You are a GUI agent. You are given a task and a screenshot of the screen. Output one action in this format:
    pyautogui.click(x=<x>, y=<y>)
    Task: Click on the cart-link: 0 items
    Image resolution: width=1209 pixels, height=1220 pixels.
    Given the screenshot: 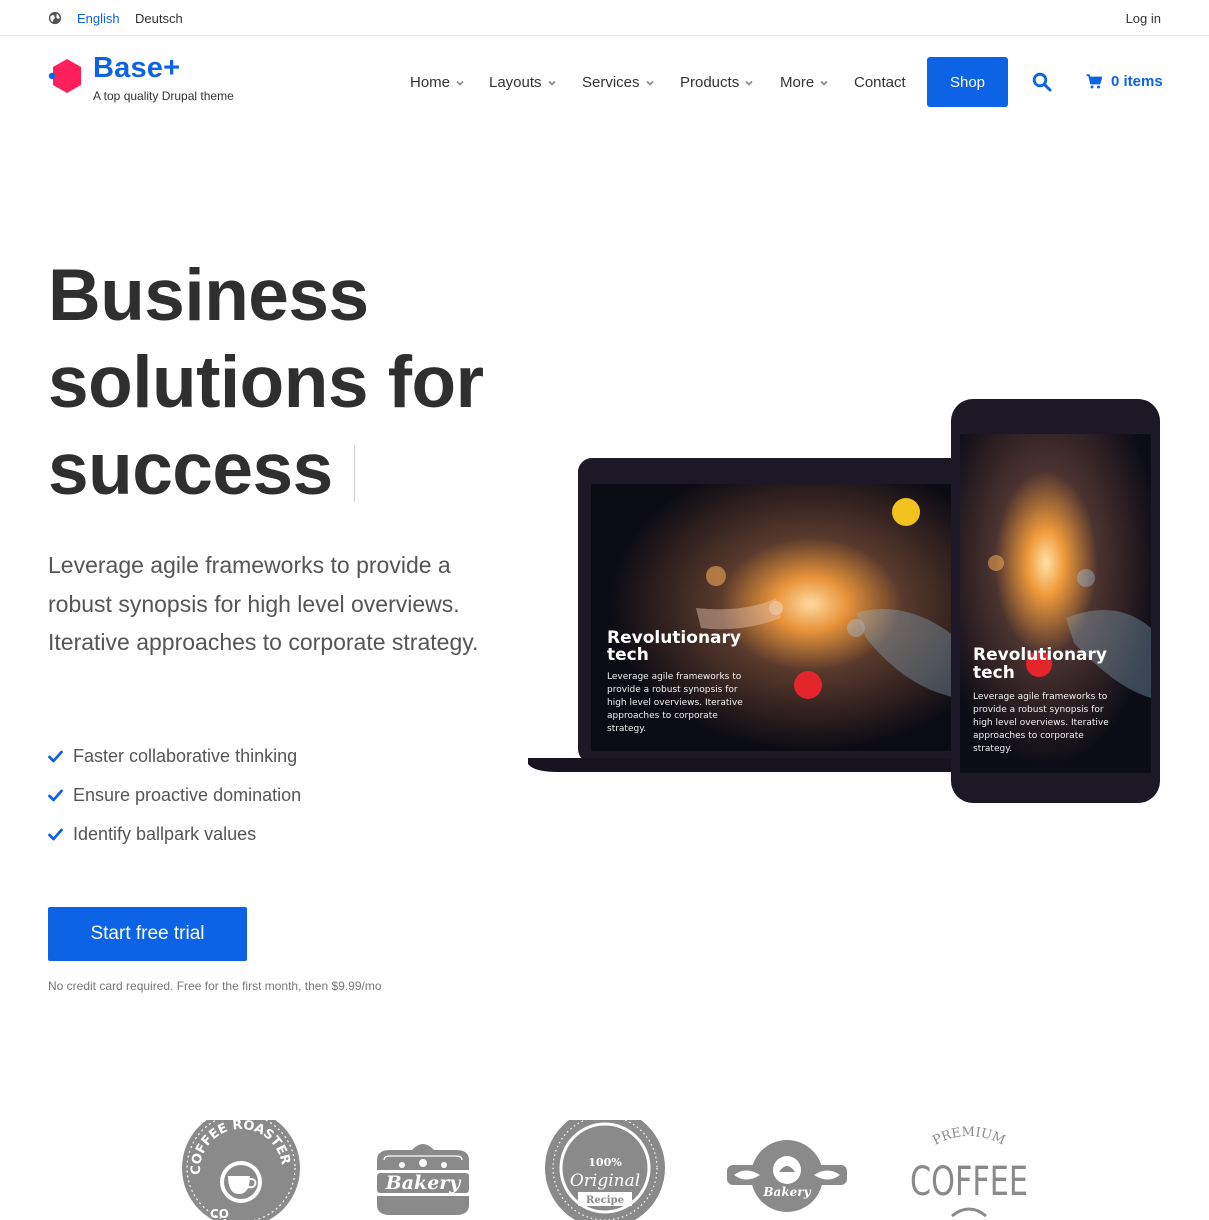 What is the action you would take?
    pyautogui.click(x=1124, y=81)
    